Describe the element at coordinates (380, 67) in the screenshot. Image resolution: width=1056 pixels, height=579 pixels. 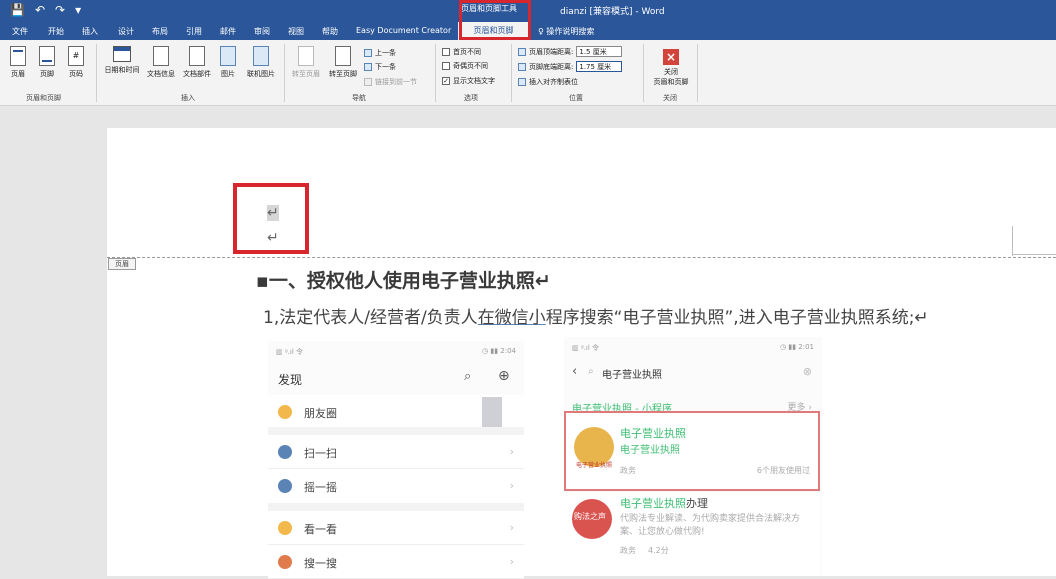
I see `next-button: 下一条` at that location.